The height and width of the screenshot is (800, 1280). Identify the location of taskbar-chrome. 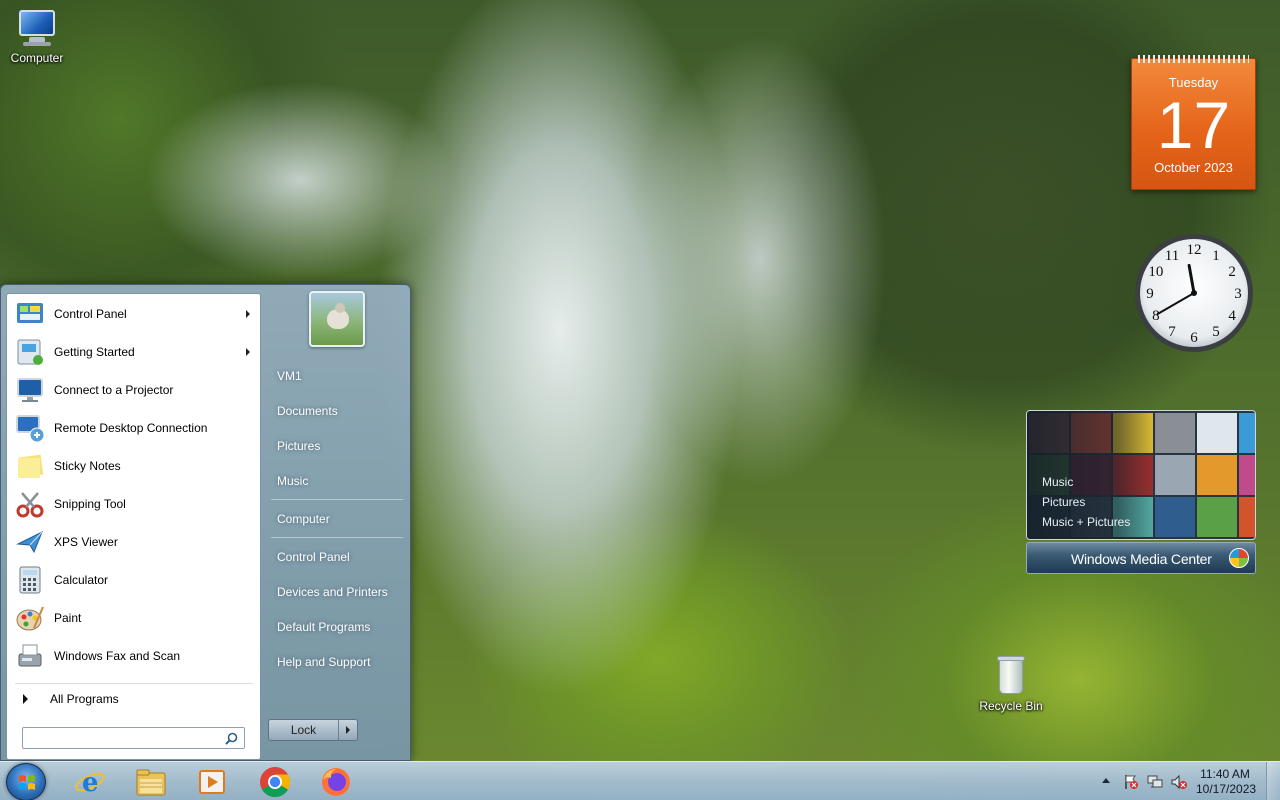
(275, 782).